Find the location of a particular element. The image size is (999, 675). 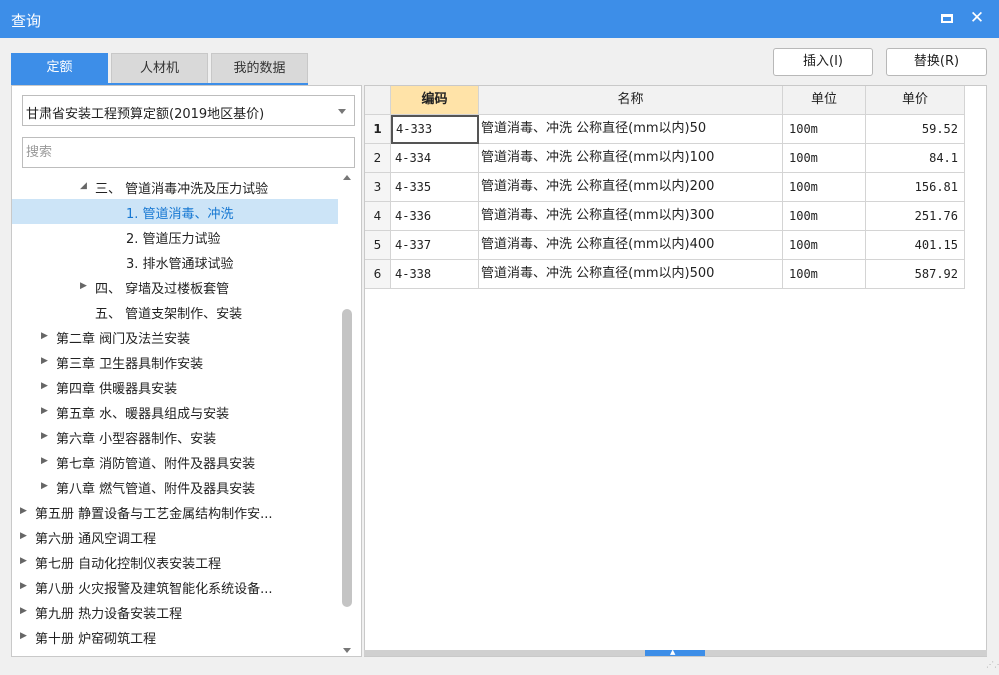

tree-item: ◢ 三、 管道消毒冲洗及压力试验 is located at coordinates (175, 186).